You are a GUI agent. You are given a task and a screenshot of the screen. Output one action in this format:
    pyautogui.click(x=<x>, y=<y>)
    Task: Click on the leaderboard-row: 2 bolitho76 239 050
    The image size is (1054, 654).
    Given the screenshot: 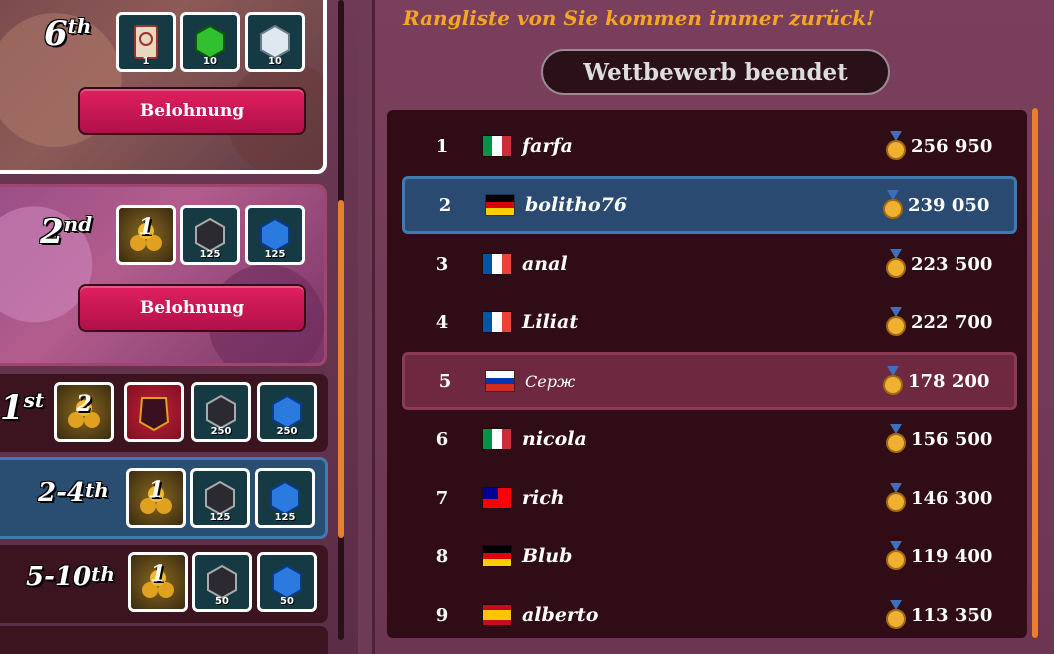 What is the action you would take?
    pyautogui.click(x=709, y=205)
    